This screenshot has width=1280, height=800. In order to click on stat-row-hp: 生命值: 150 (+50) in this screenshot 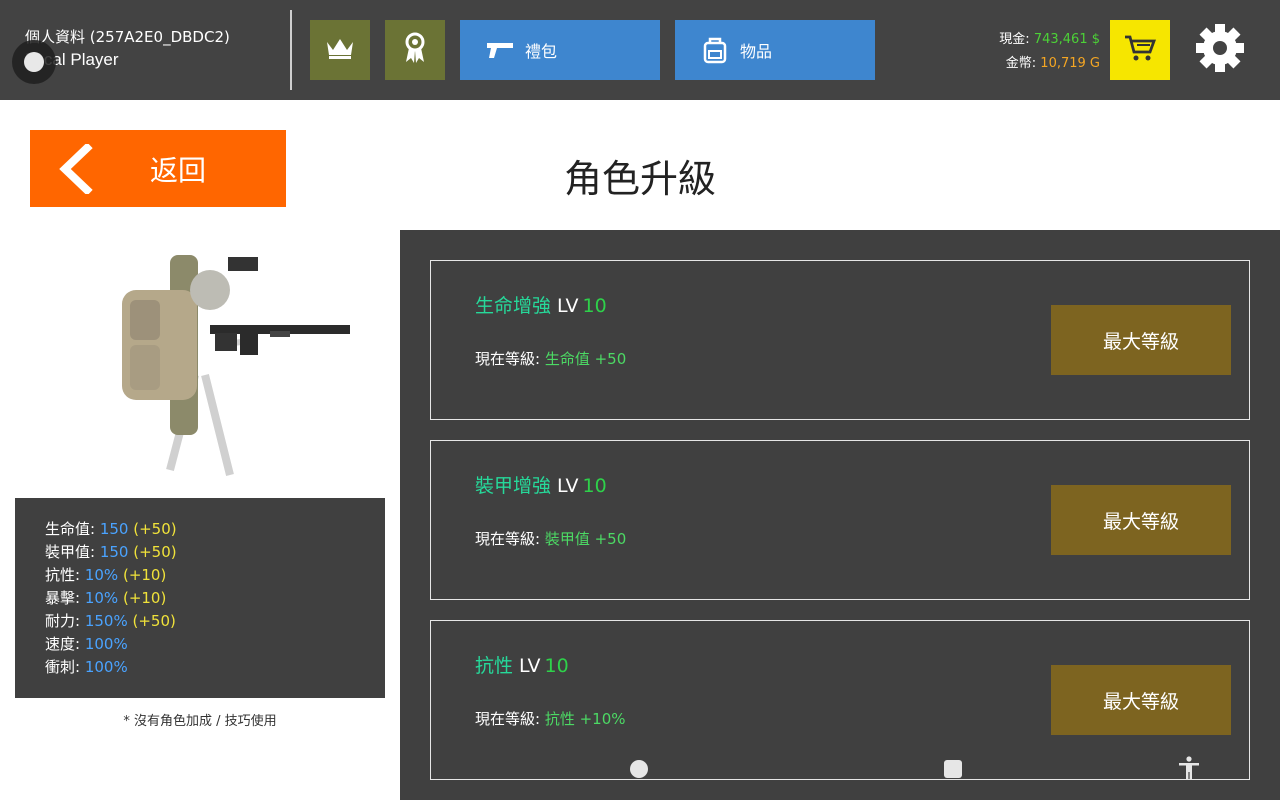, I will do `click(200, 529)`.